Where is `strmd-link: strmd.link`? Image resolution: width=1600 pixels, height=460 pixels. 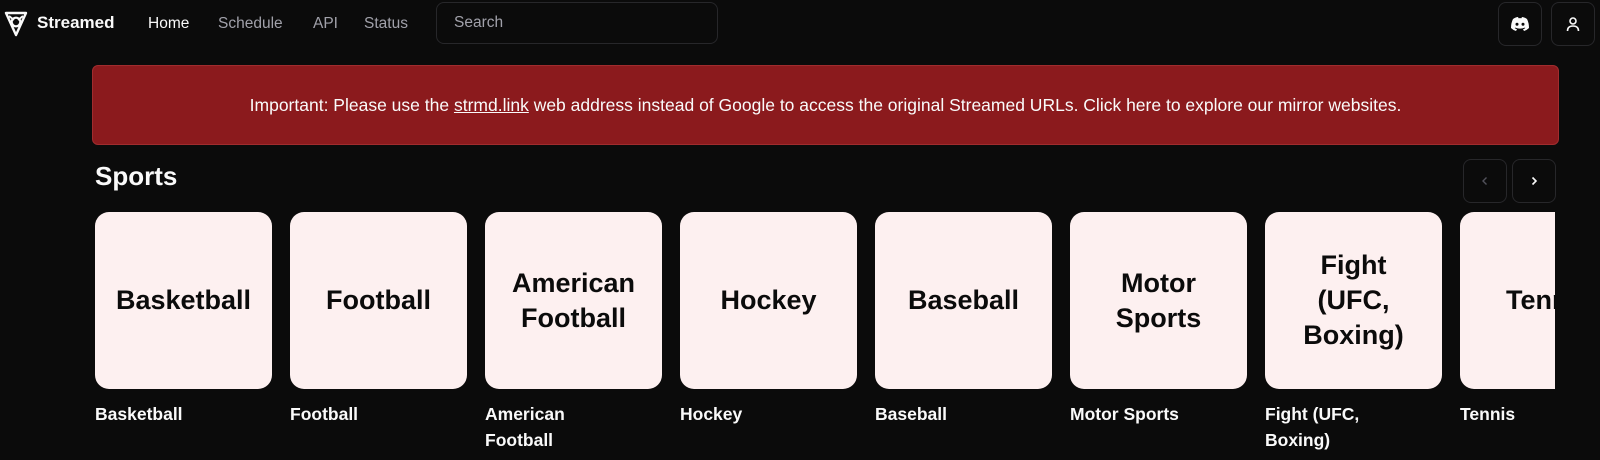
strmd-link: strmd.link is located at coordinates (491, 105).